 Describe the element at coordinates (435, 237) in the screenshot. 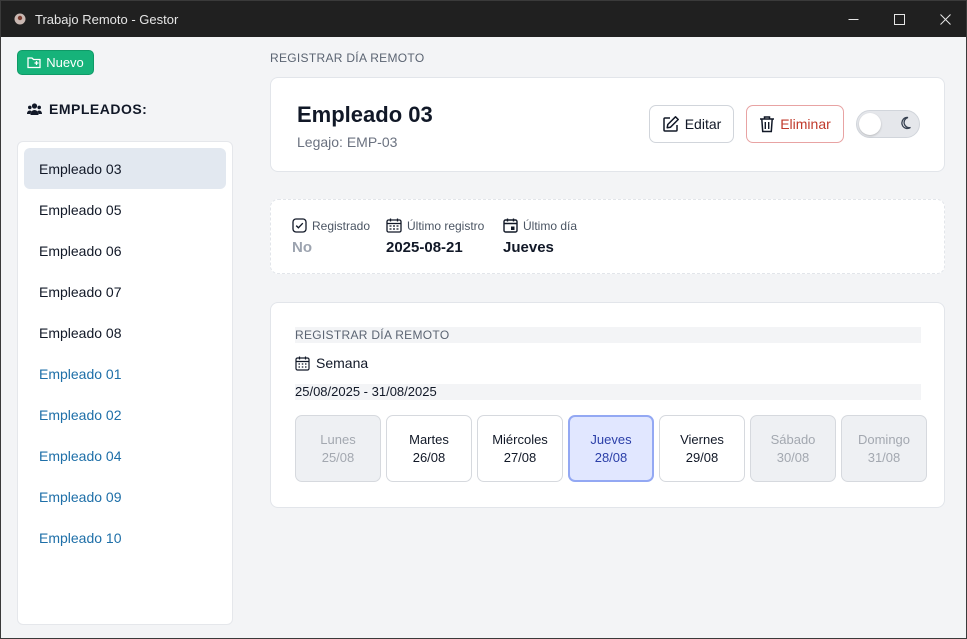

I see `stat-last-record: Último registro 2025-08-21` at that location.